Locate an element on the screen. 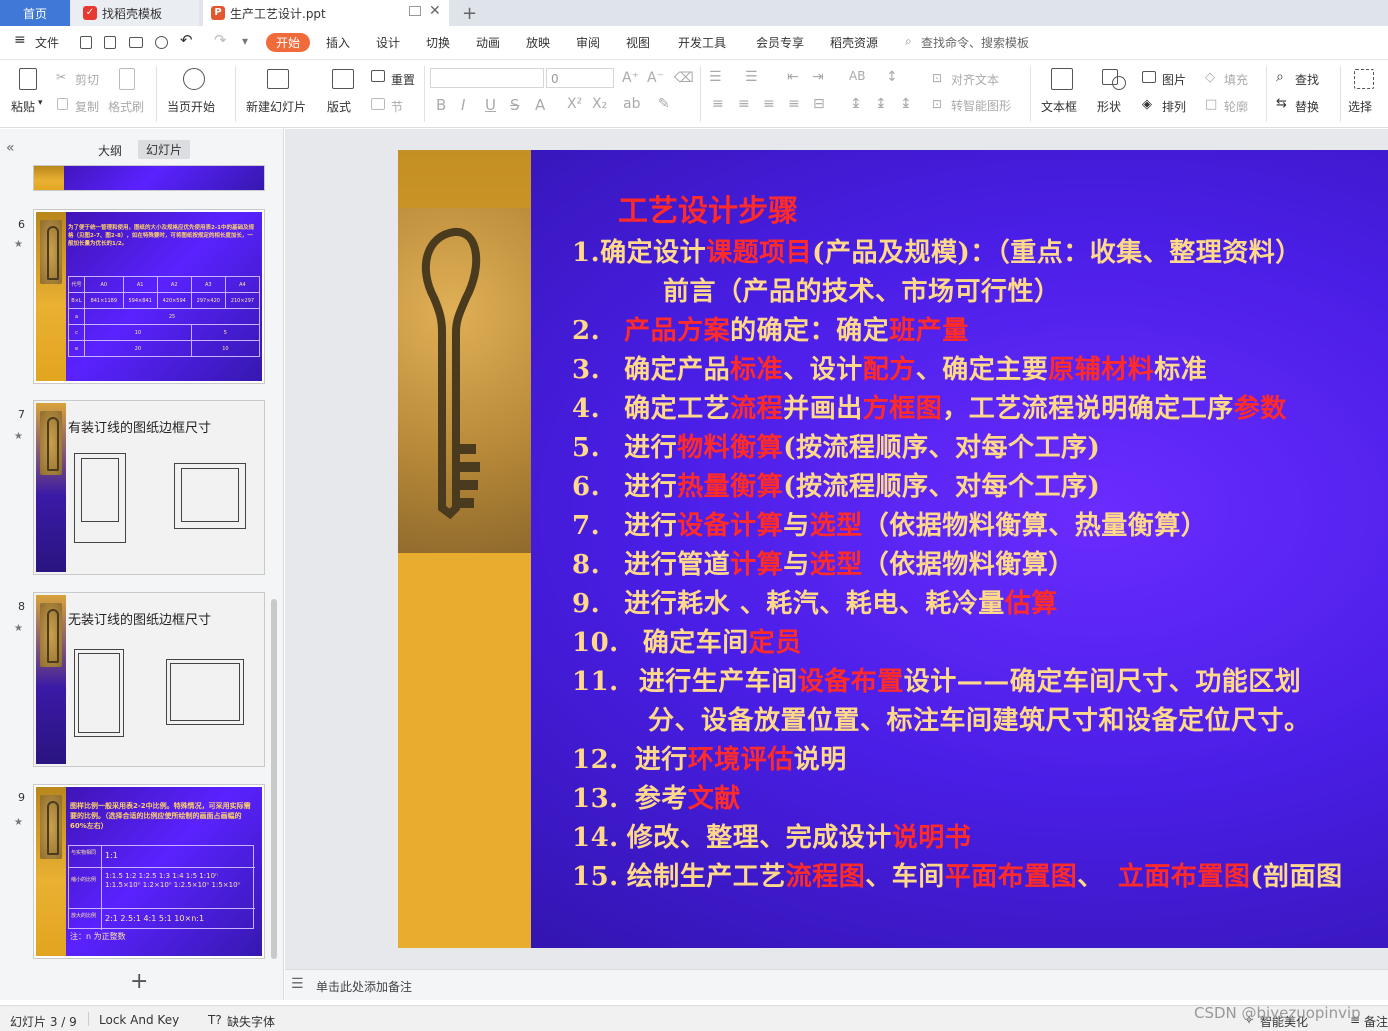 The height and width of the screenshot is (1031, 1388). menu-view: 视图 is located at coordinates (638, 42).